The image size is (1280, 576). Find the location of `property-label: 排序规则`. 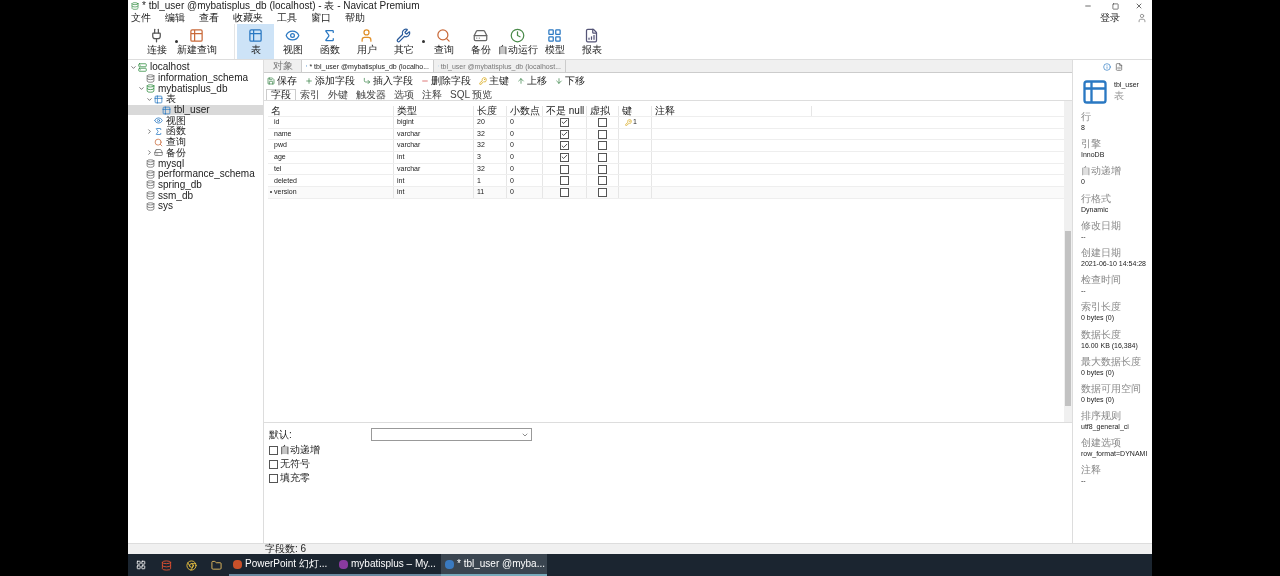

property-label: 排序规则 is located at coordinates (1101, 416).